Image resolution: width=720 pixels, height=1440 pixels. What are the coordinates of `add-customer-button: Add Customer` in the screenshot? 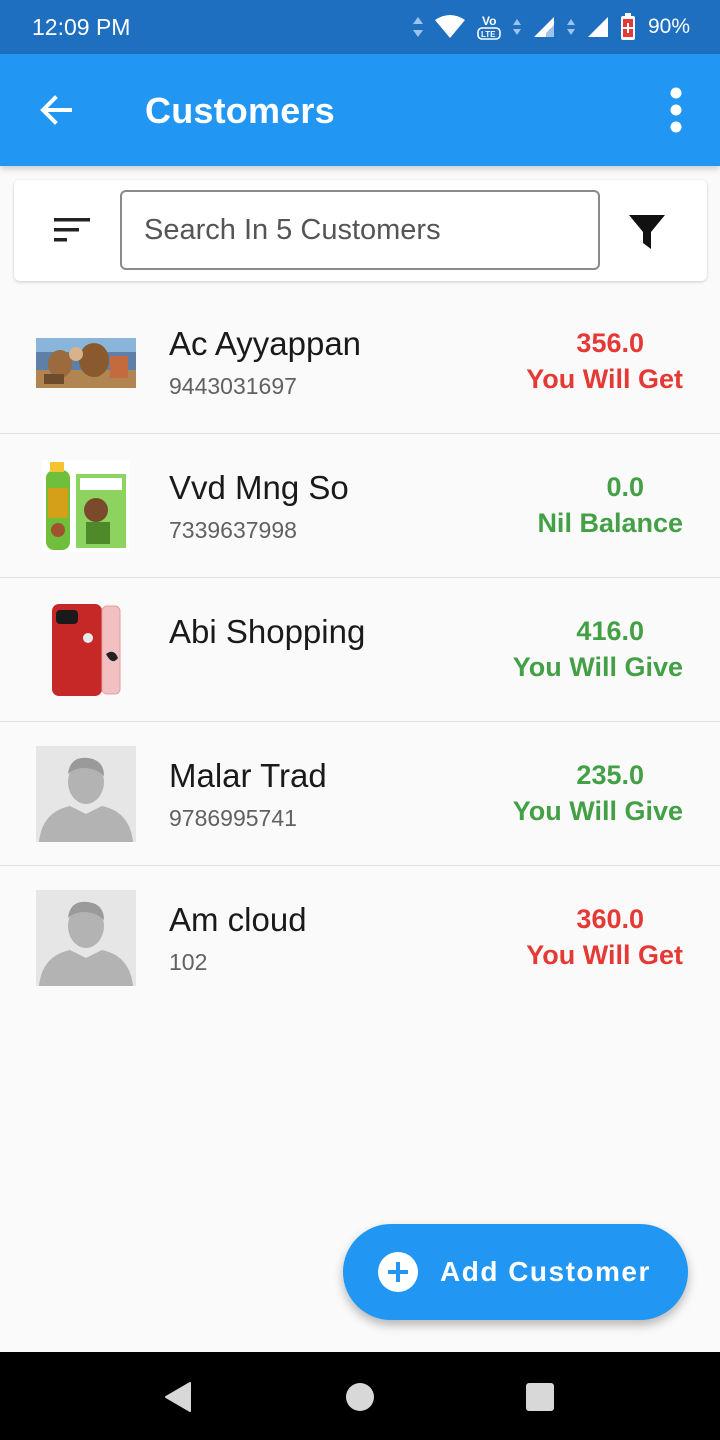 It's located at (515, 1272).